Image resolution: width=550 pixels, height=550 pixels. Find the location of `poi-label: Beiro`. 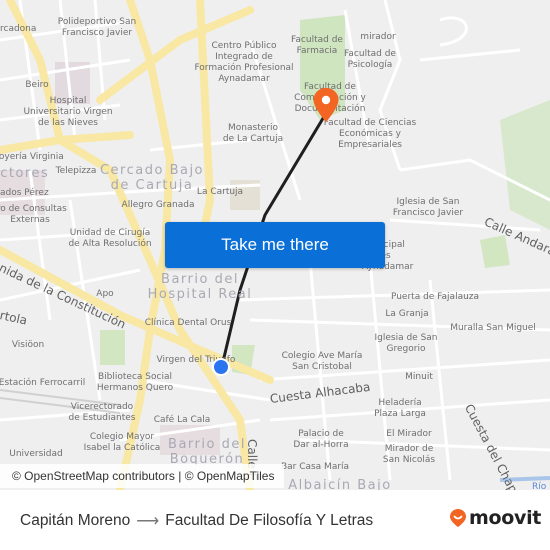

poi-label: Beiro is located at coordinates (37, 85).